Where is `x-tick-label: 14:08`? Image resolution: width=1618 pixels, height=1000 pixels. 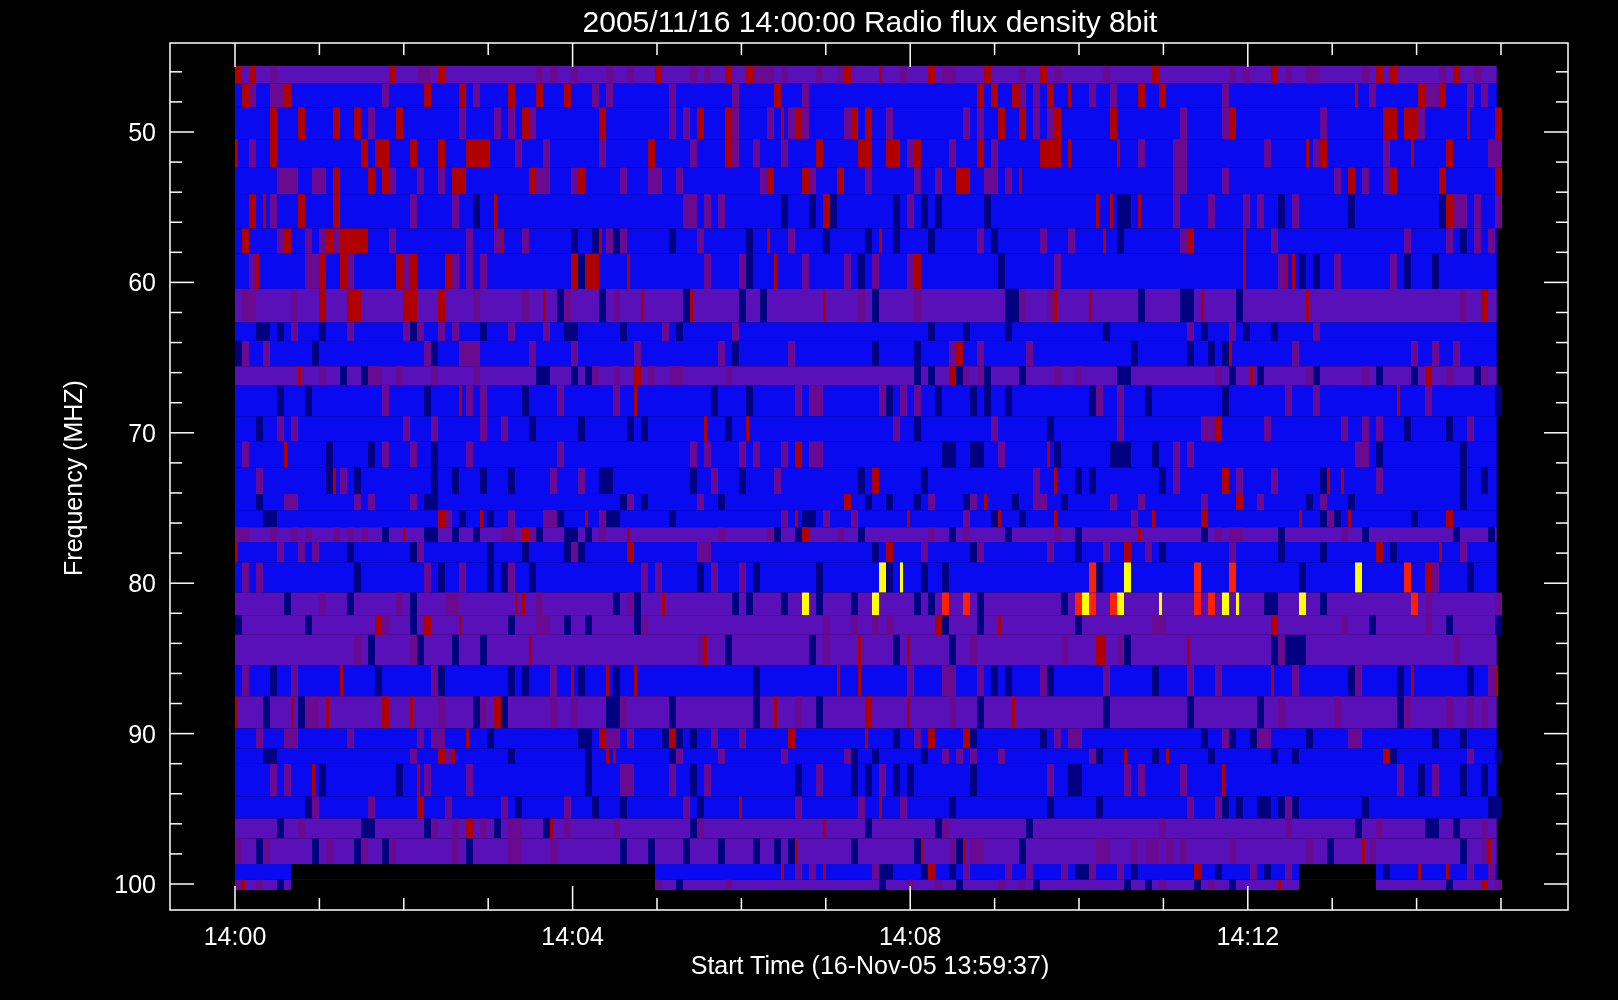 x-tick-label: 14:08 is located at coordinates (910, 936).